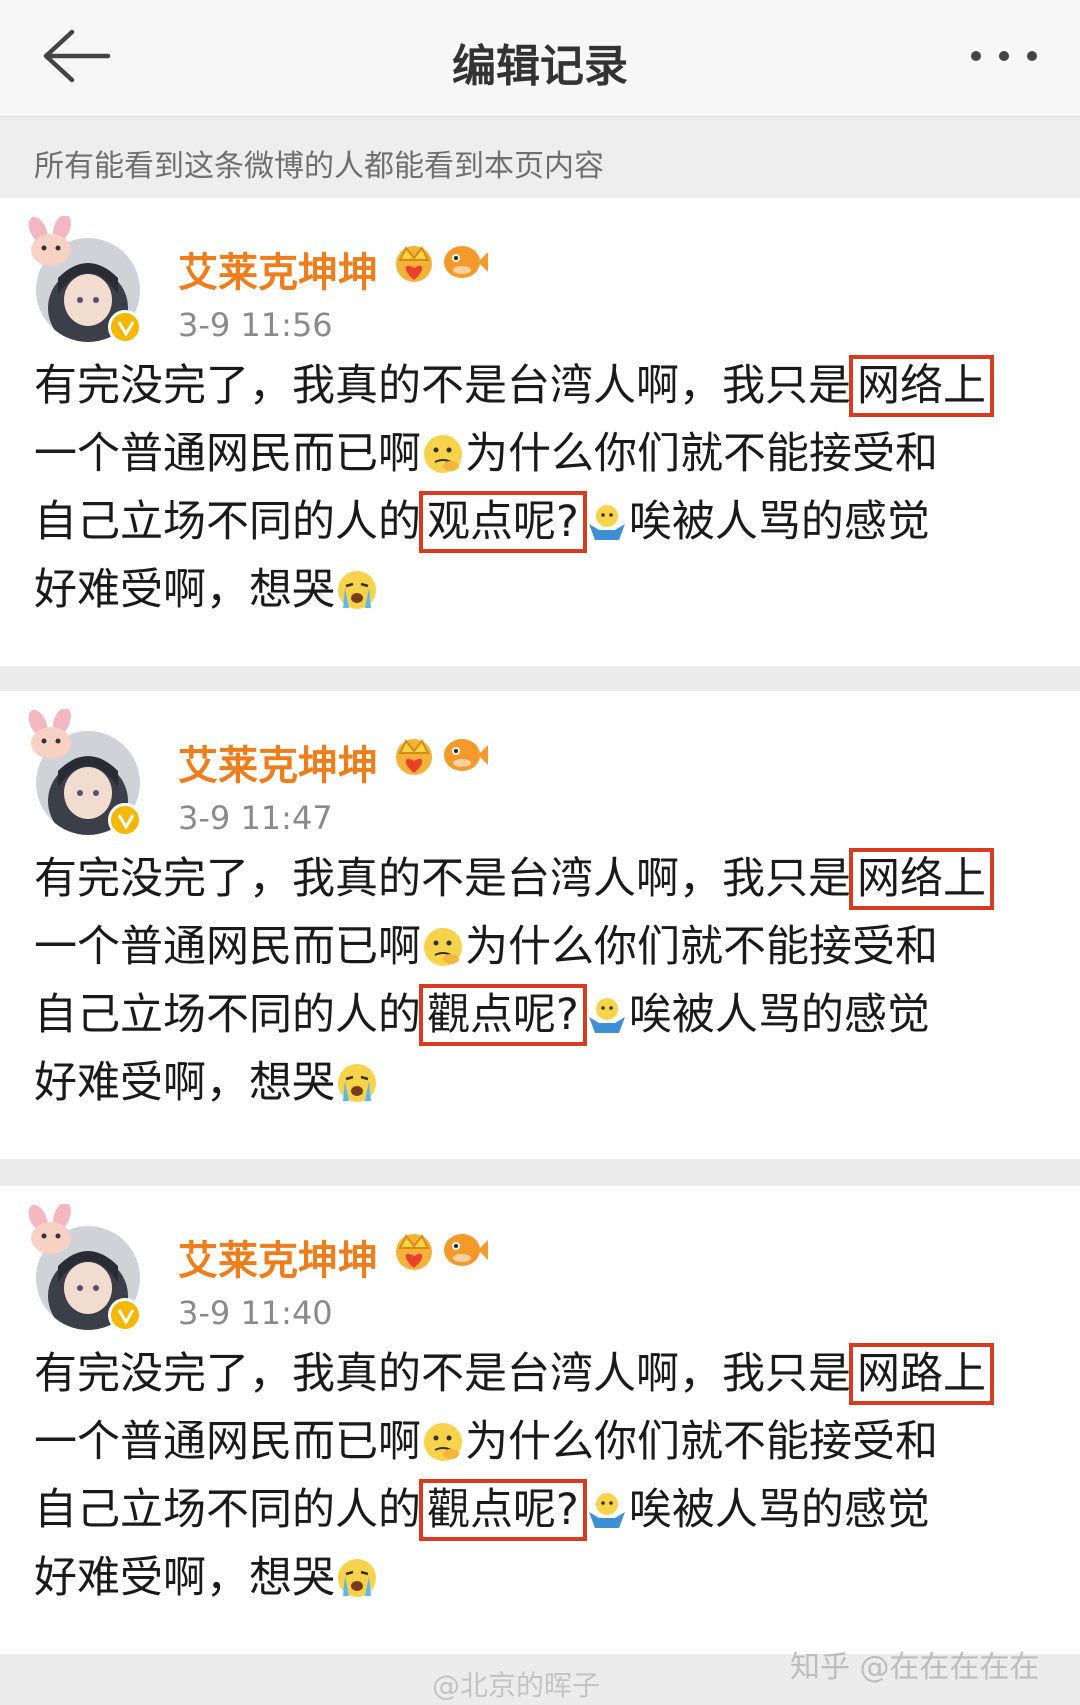 The width and height of the screenshot is (1080, 1705). I want to click on post-line: 自己立场不同的人的 观点呢? 唉被人骂的感觉, so click(539, 522).